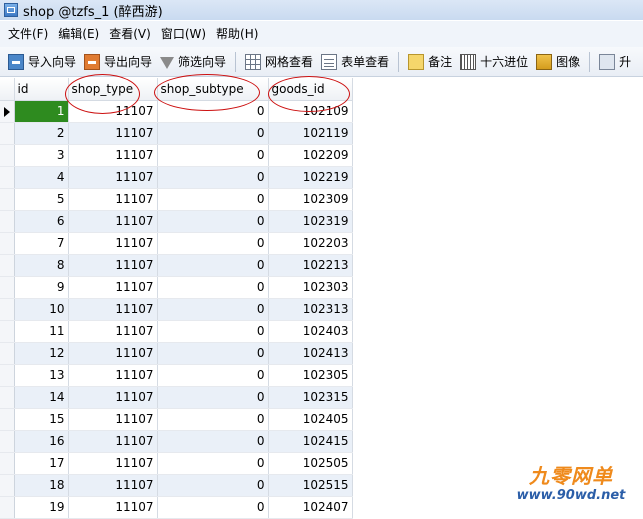 The width and height of the screenshot is (643, 519). I want to click on table-row: 12 11107 0 102413, so click(176, 353).